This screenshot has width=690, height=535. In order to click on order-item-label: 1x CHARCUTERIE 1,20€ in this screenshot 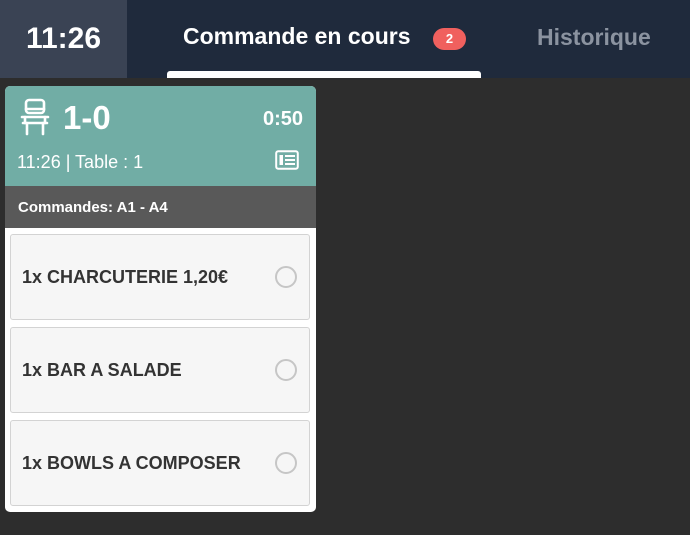, I will do `click(125, 277)`.